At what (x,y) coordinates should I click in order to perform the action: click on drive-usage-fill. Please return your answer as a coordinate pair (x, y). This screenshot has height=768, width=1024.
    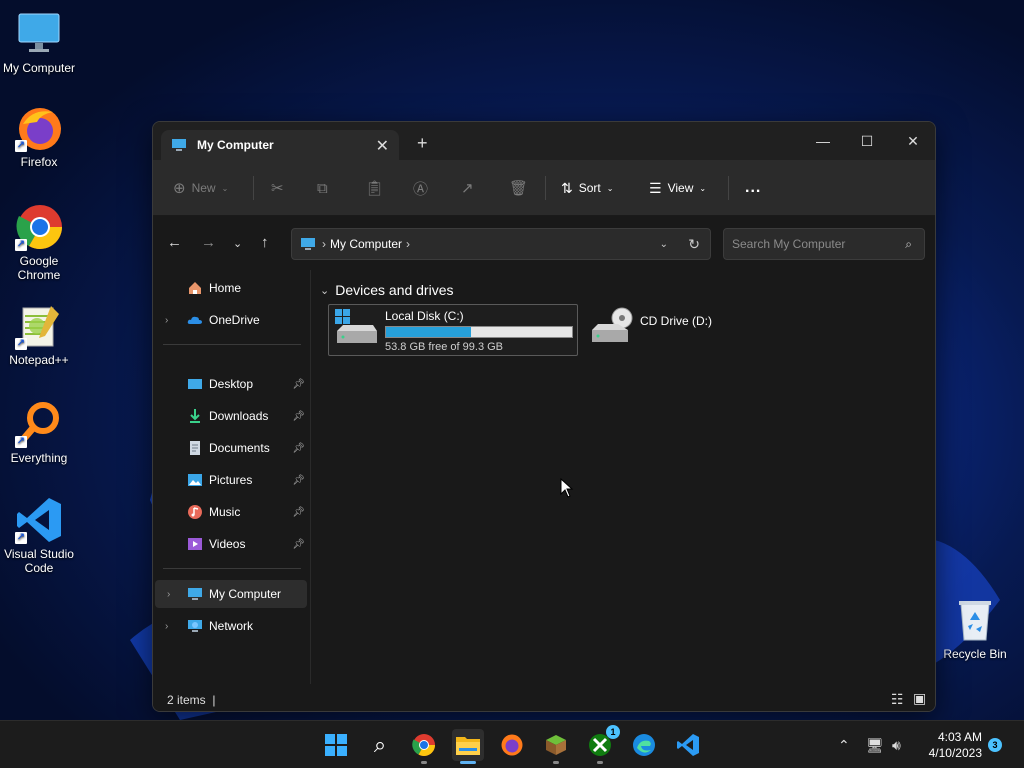
    Looking at the image, I should click on (429, 332).